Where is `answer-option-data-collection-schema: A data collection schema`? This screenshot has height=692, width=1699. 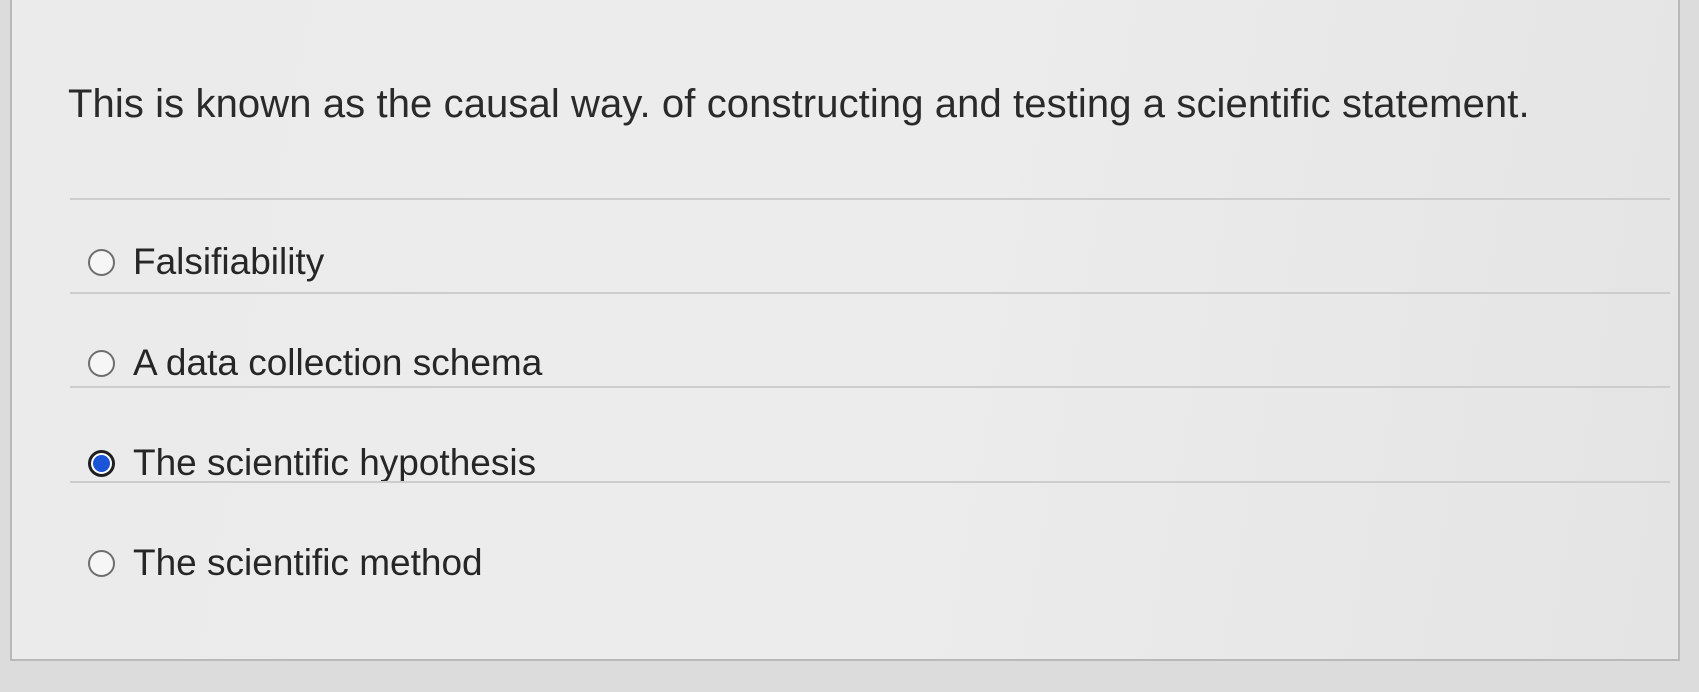 answer-option-data-collection-schema: A data collection schema is located at coordinates (315, 363).